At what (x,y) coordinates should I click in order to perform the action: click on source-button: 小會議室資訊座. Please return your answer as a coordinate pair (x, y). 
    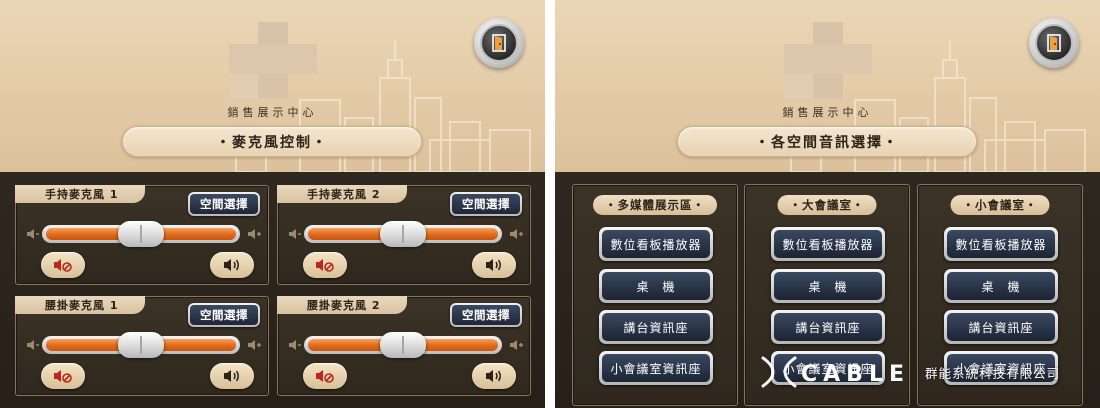
    Looking at the image, I should click on (656, 368).